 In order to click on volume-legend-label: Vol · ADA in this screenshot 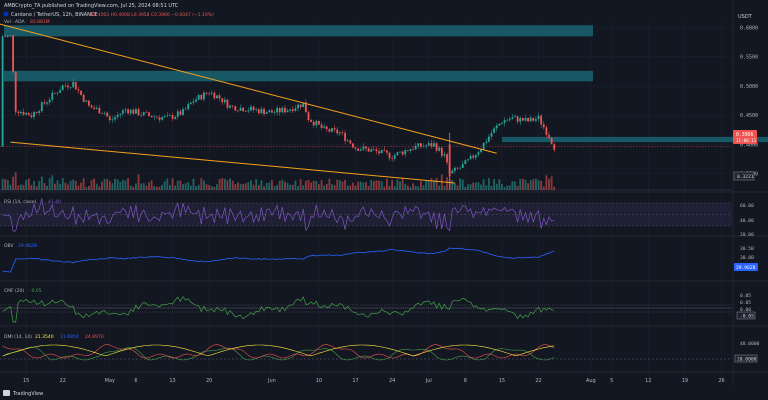, I will do `click(14, 22)`.